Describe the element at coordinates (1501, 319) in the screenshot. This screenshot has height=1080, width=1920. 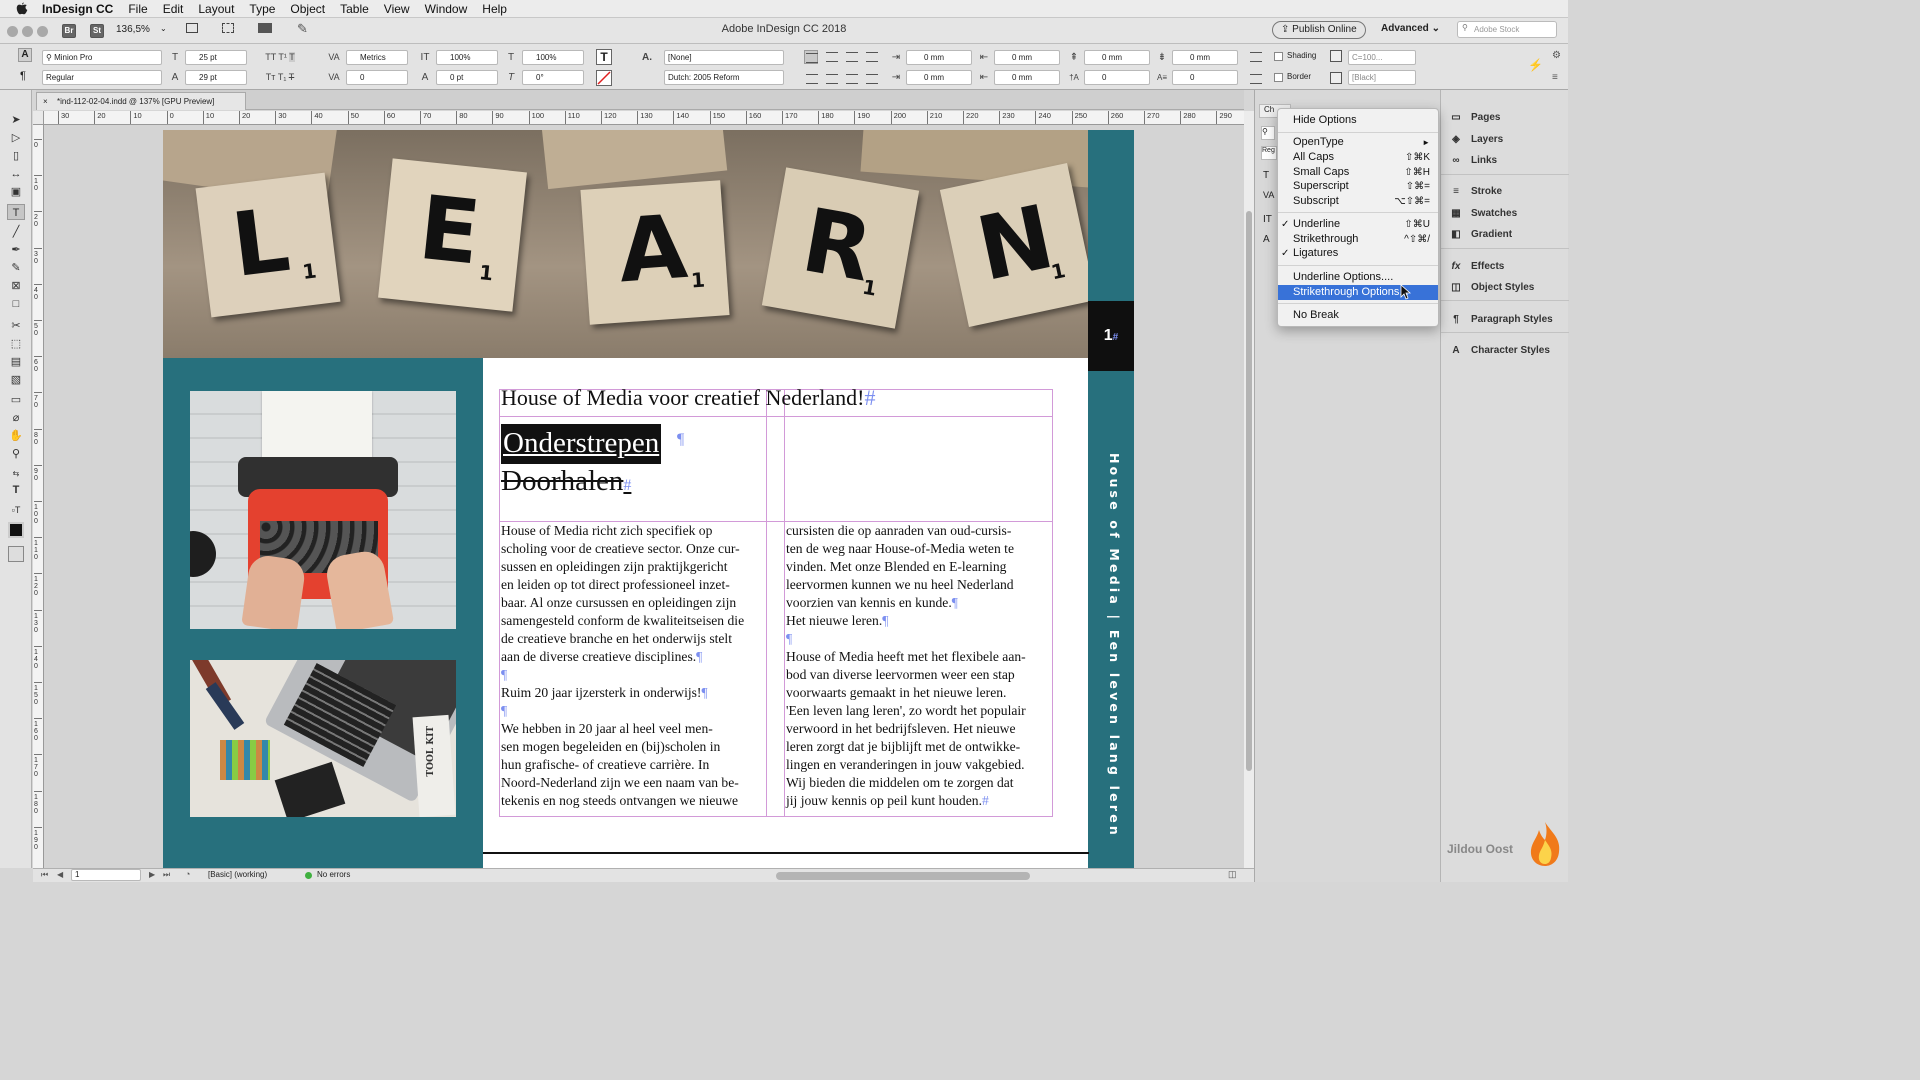
I see `paragraph-styles-panel-button: ¶ Paragraph Styles` at that location.